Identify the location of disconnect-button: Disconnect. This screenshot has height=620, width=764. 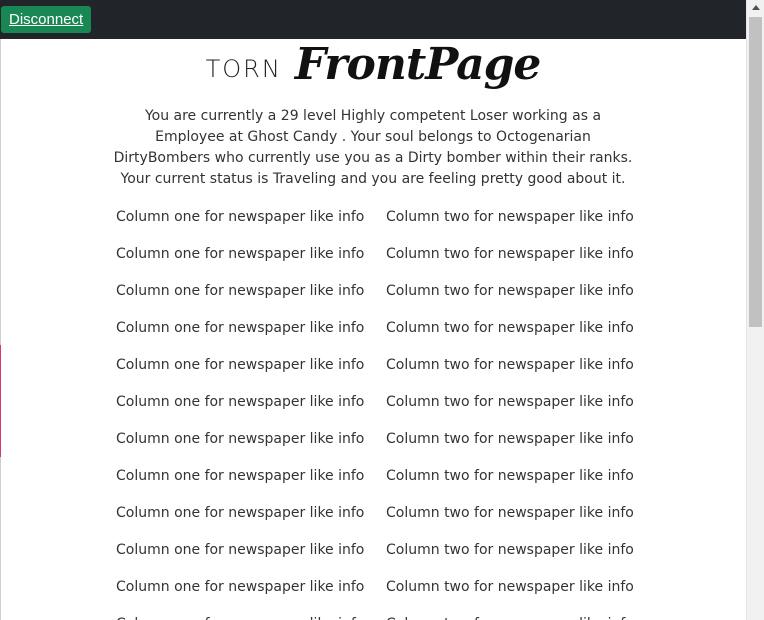
(46, 19).